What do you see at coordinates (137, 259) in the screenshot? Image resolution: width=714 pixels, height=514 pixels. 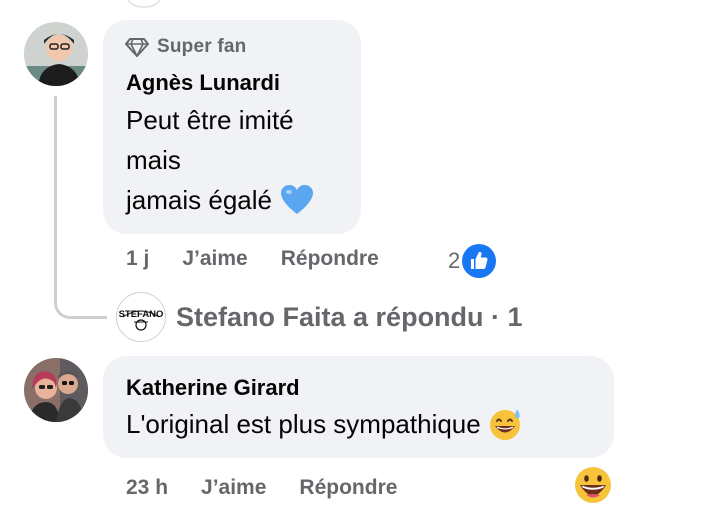 I see `comment-timestamp: 1 j` at bounding box center [137, 259].